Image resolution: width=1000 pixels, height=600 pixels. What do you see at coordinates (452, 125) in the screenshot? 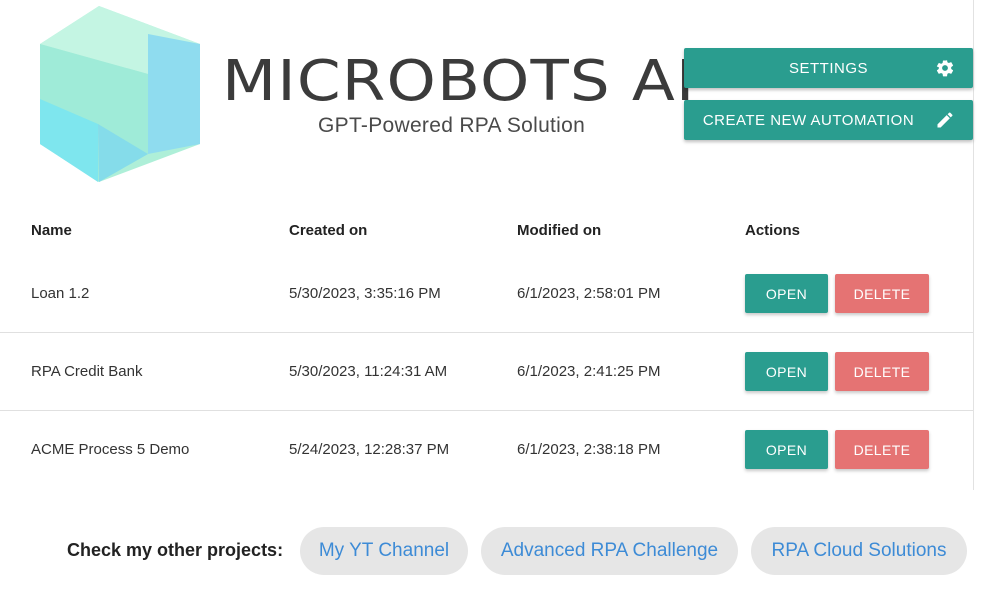
I see `brand-subtitle: GPT-Powered RPA Solution` at bounding box center [452, 125].